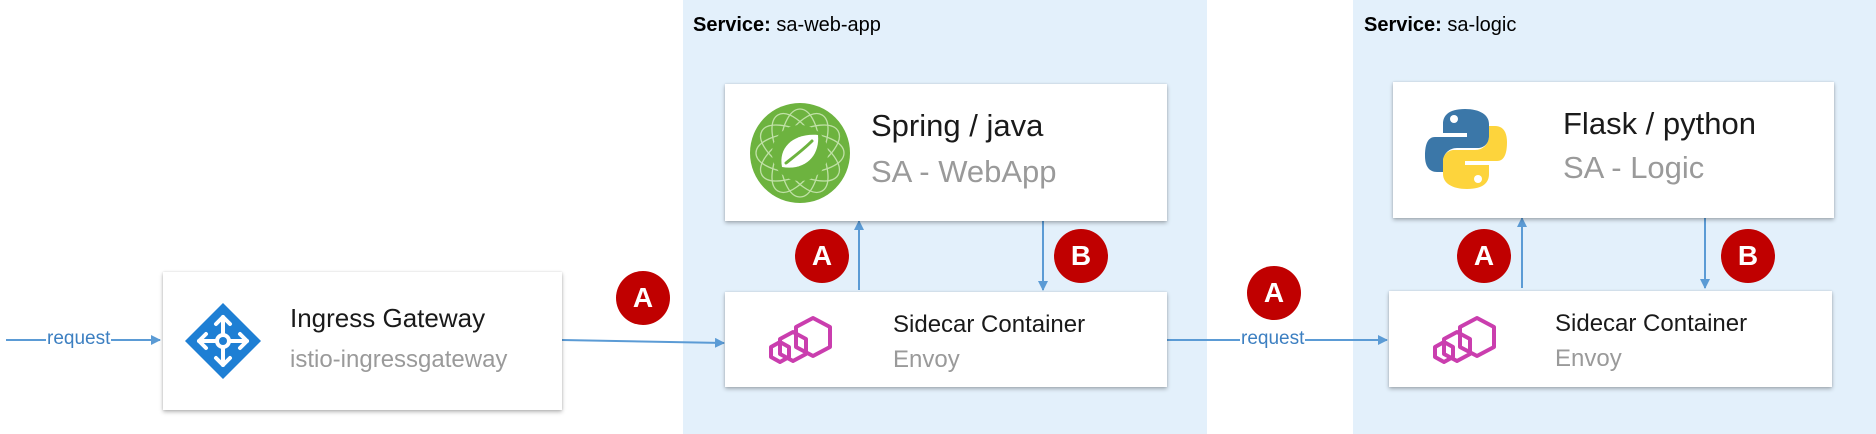  What do you see at coordinates (1634, 167) in the screenshot?
I see `logic-app-subtitle: SA - Logic` at bounding box center [1634, 167].